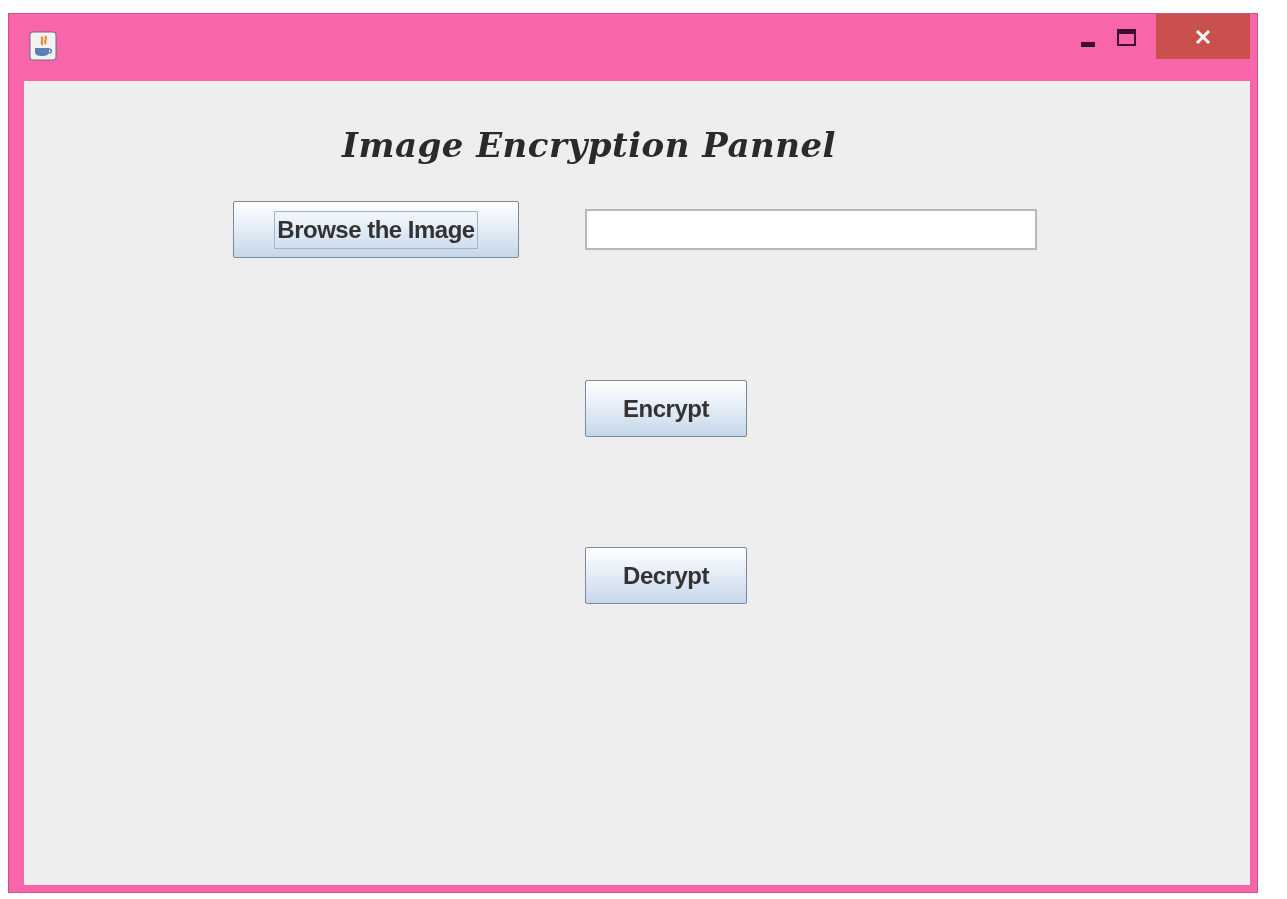 This screenshot has height=899, width=1287. I want to click on maximize-icon, so click(1126, 37).